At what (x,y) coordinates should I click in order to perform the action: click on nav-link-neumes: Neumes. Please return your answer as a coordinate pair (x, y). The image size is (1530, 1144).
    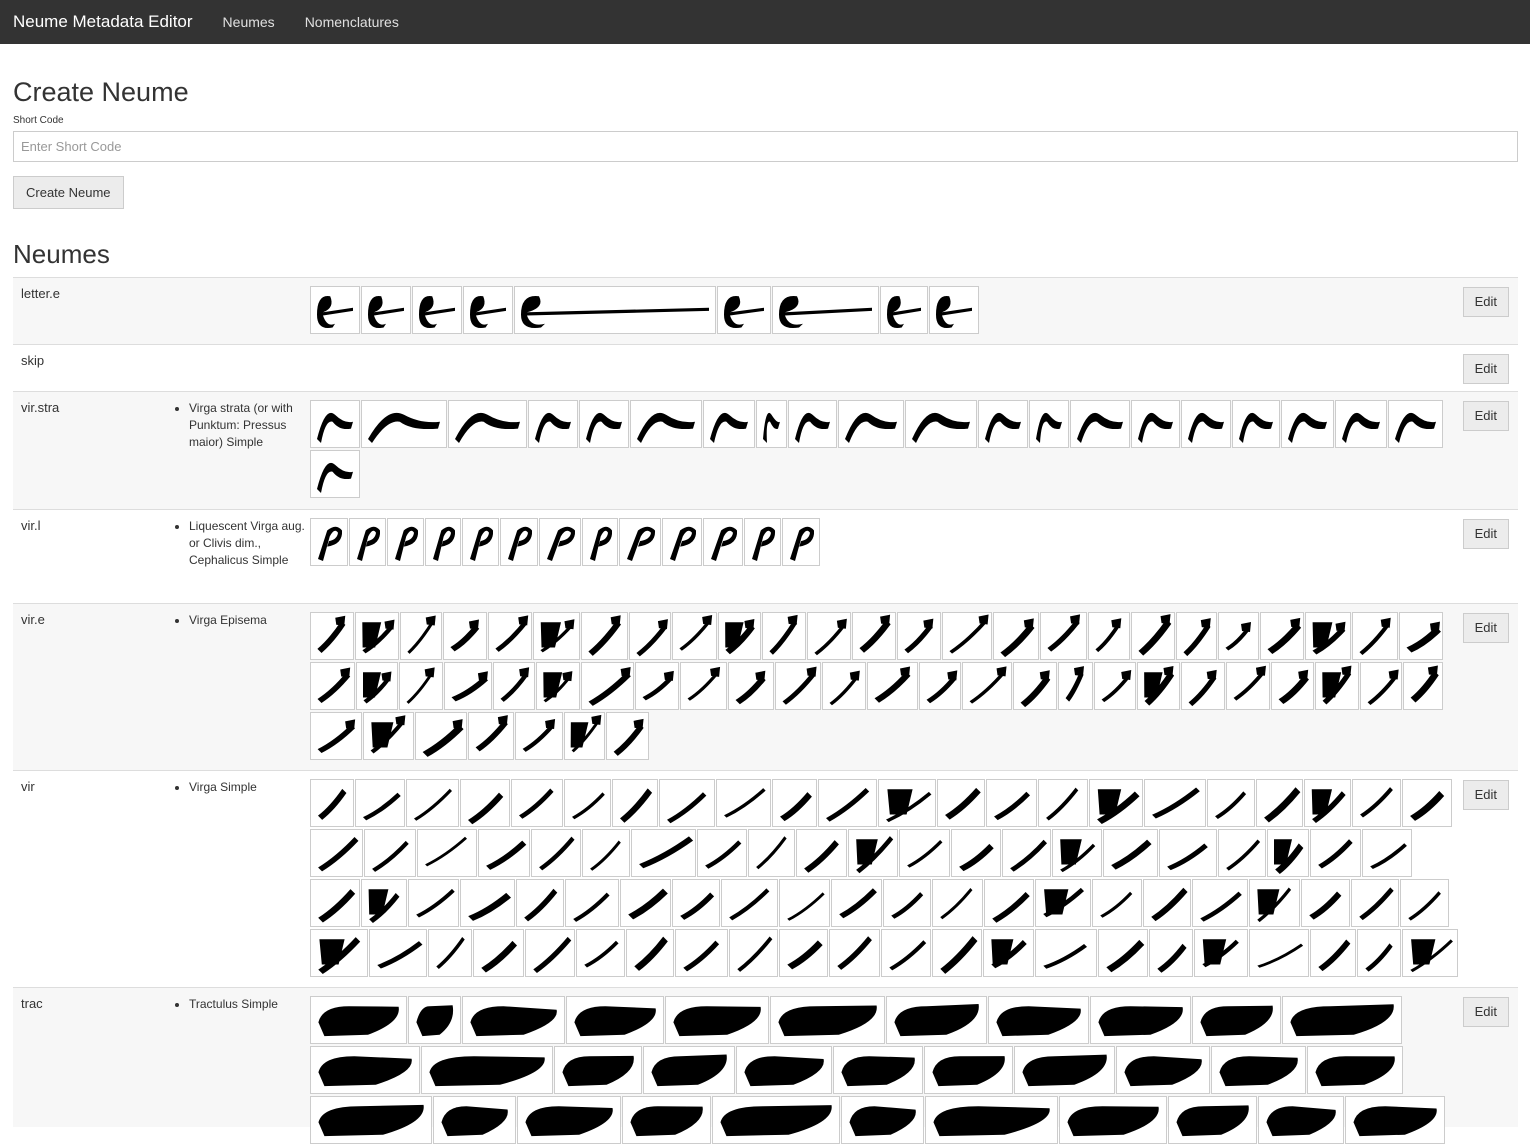
    Looking at the image, I should click on (249, 22).